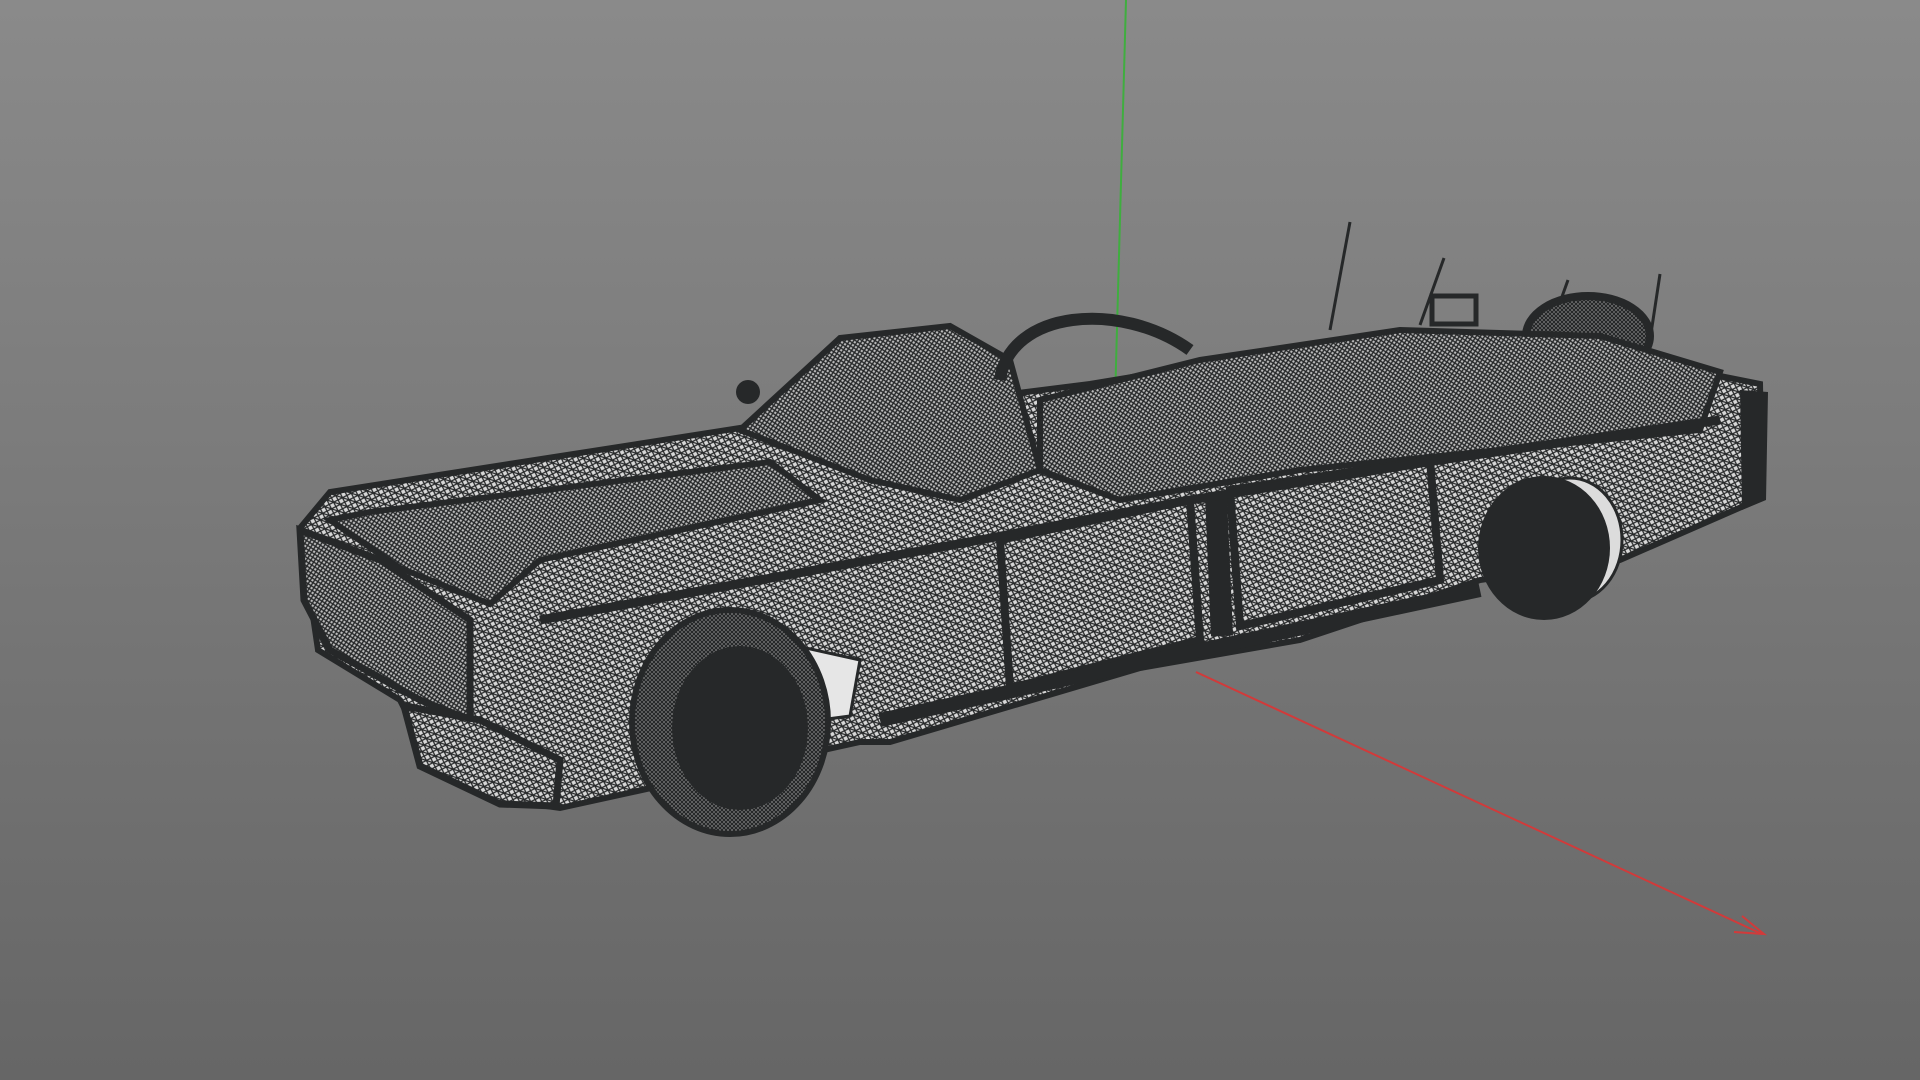 The image size is (1920, 1080). What do you see at coordinates (1219, 566) in the screenshot?
I see `door-pillar` at bounding box center [1219, 566].